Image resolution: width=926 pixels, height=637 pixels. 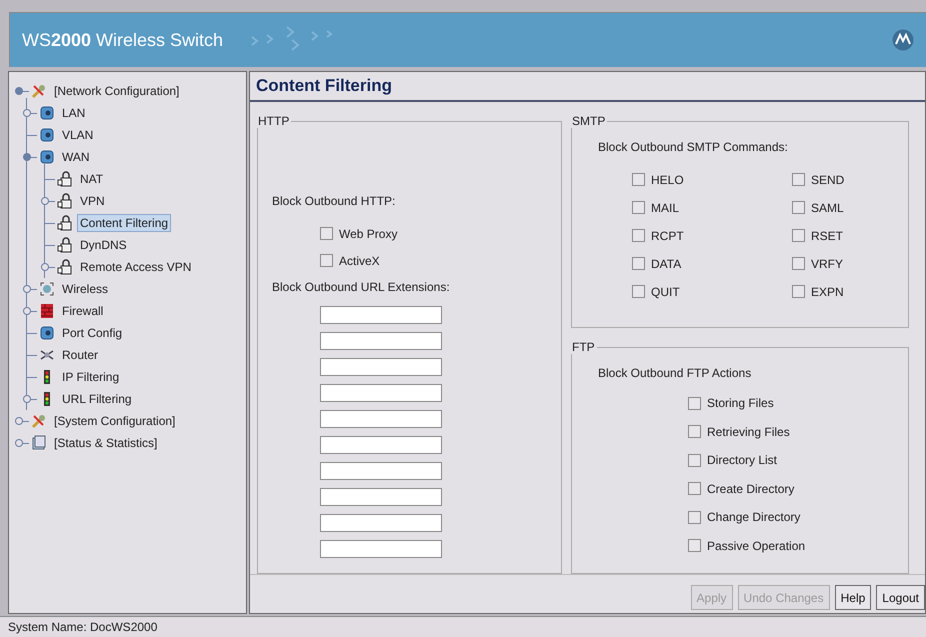 I want to click on group-title: SMTP, so click(x=588, y=121).